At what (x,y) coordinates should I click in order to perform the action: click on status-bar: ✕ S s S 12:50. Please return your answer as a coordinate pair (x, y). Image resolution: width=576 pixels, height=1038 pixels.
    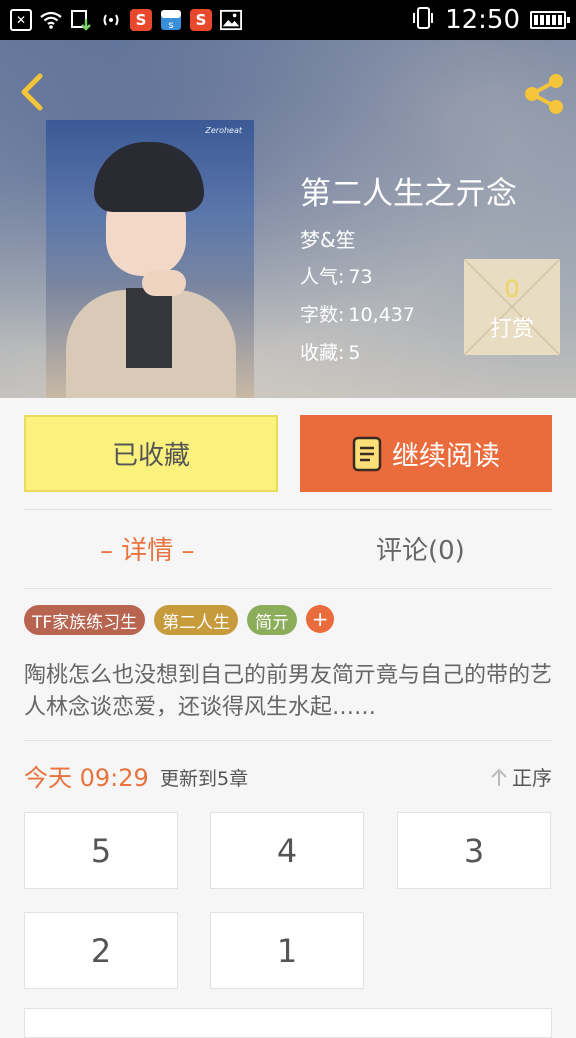
    Looking at the image, I should click on (288, 20).